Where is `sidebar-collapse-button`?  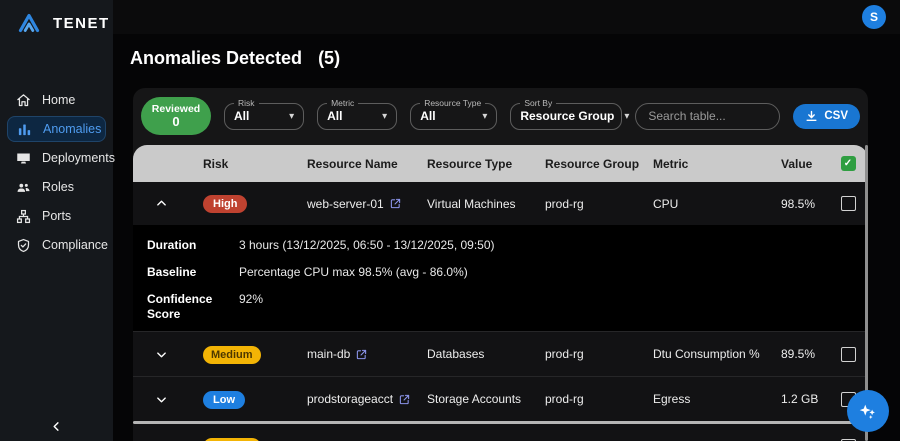 sidebar-collapse-button is located at coordinates (56, 426).